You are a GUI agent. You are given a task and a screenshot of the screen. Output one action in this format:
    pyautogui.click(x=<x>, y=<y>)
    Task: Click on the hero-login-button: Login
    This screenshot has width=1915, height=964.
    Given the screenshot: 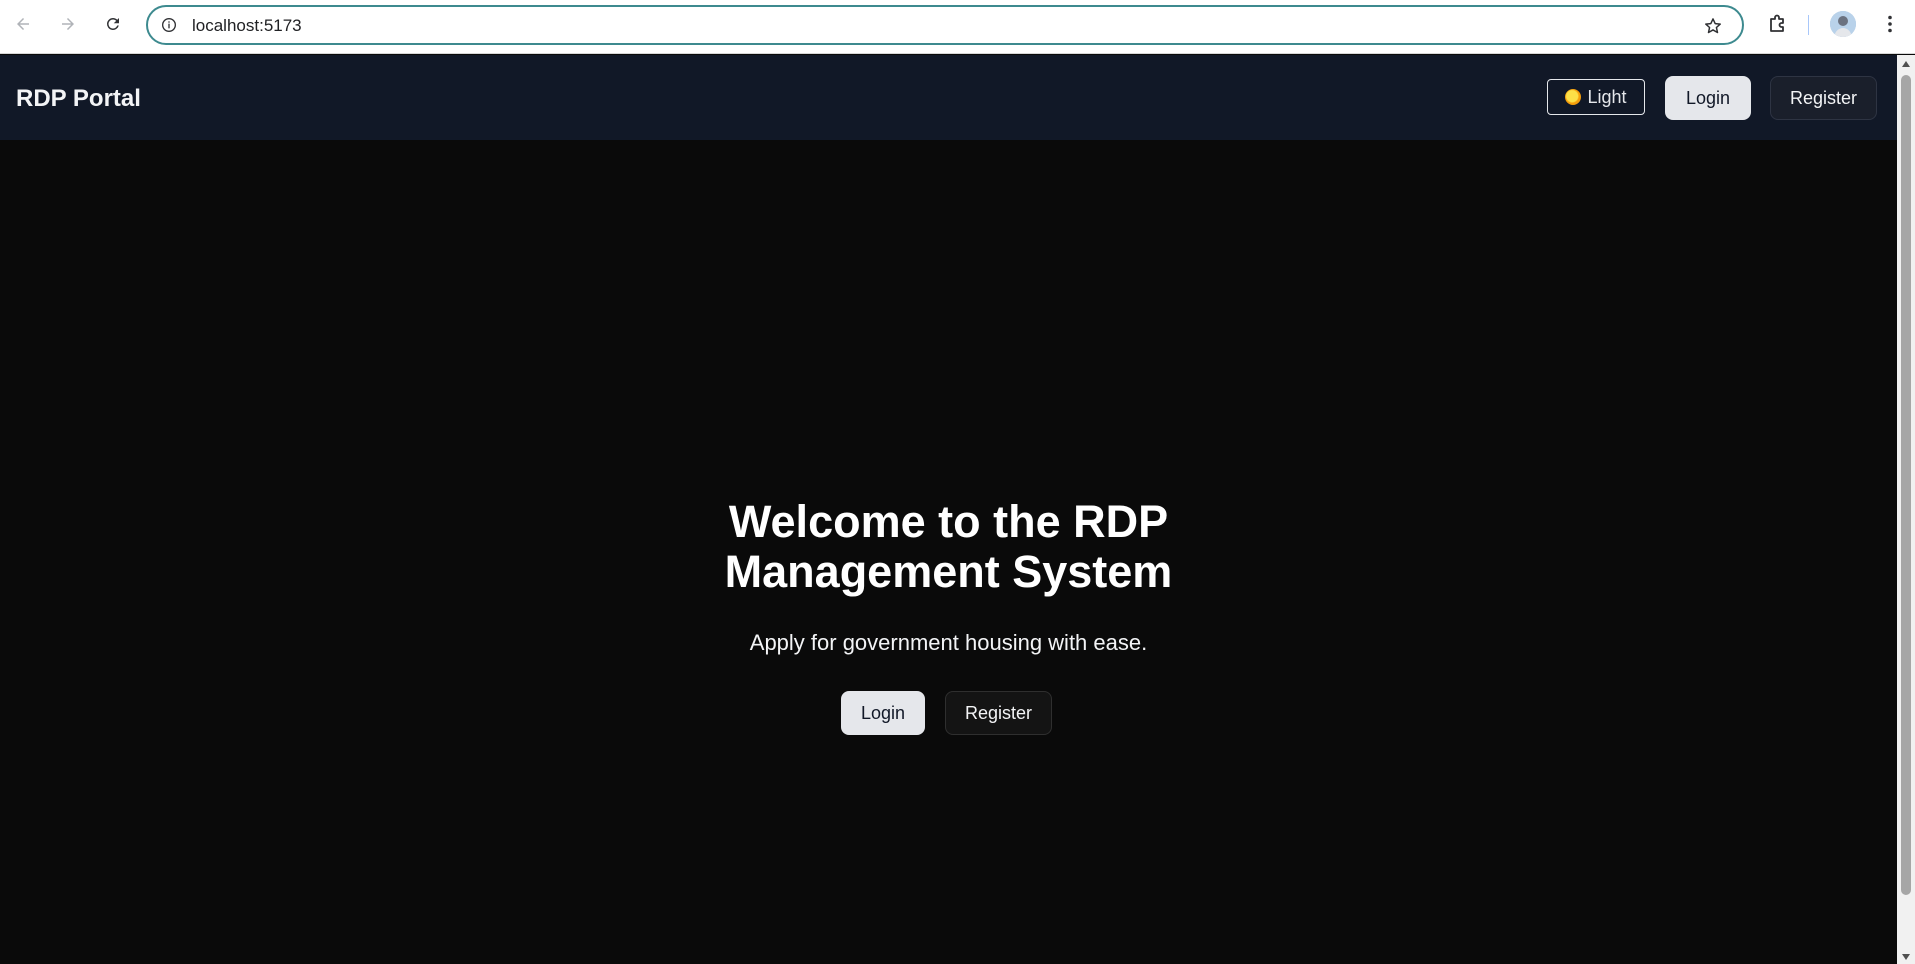 What is the action you would take?
    pyautogui.click(x=883, y=713)
    